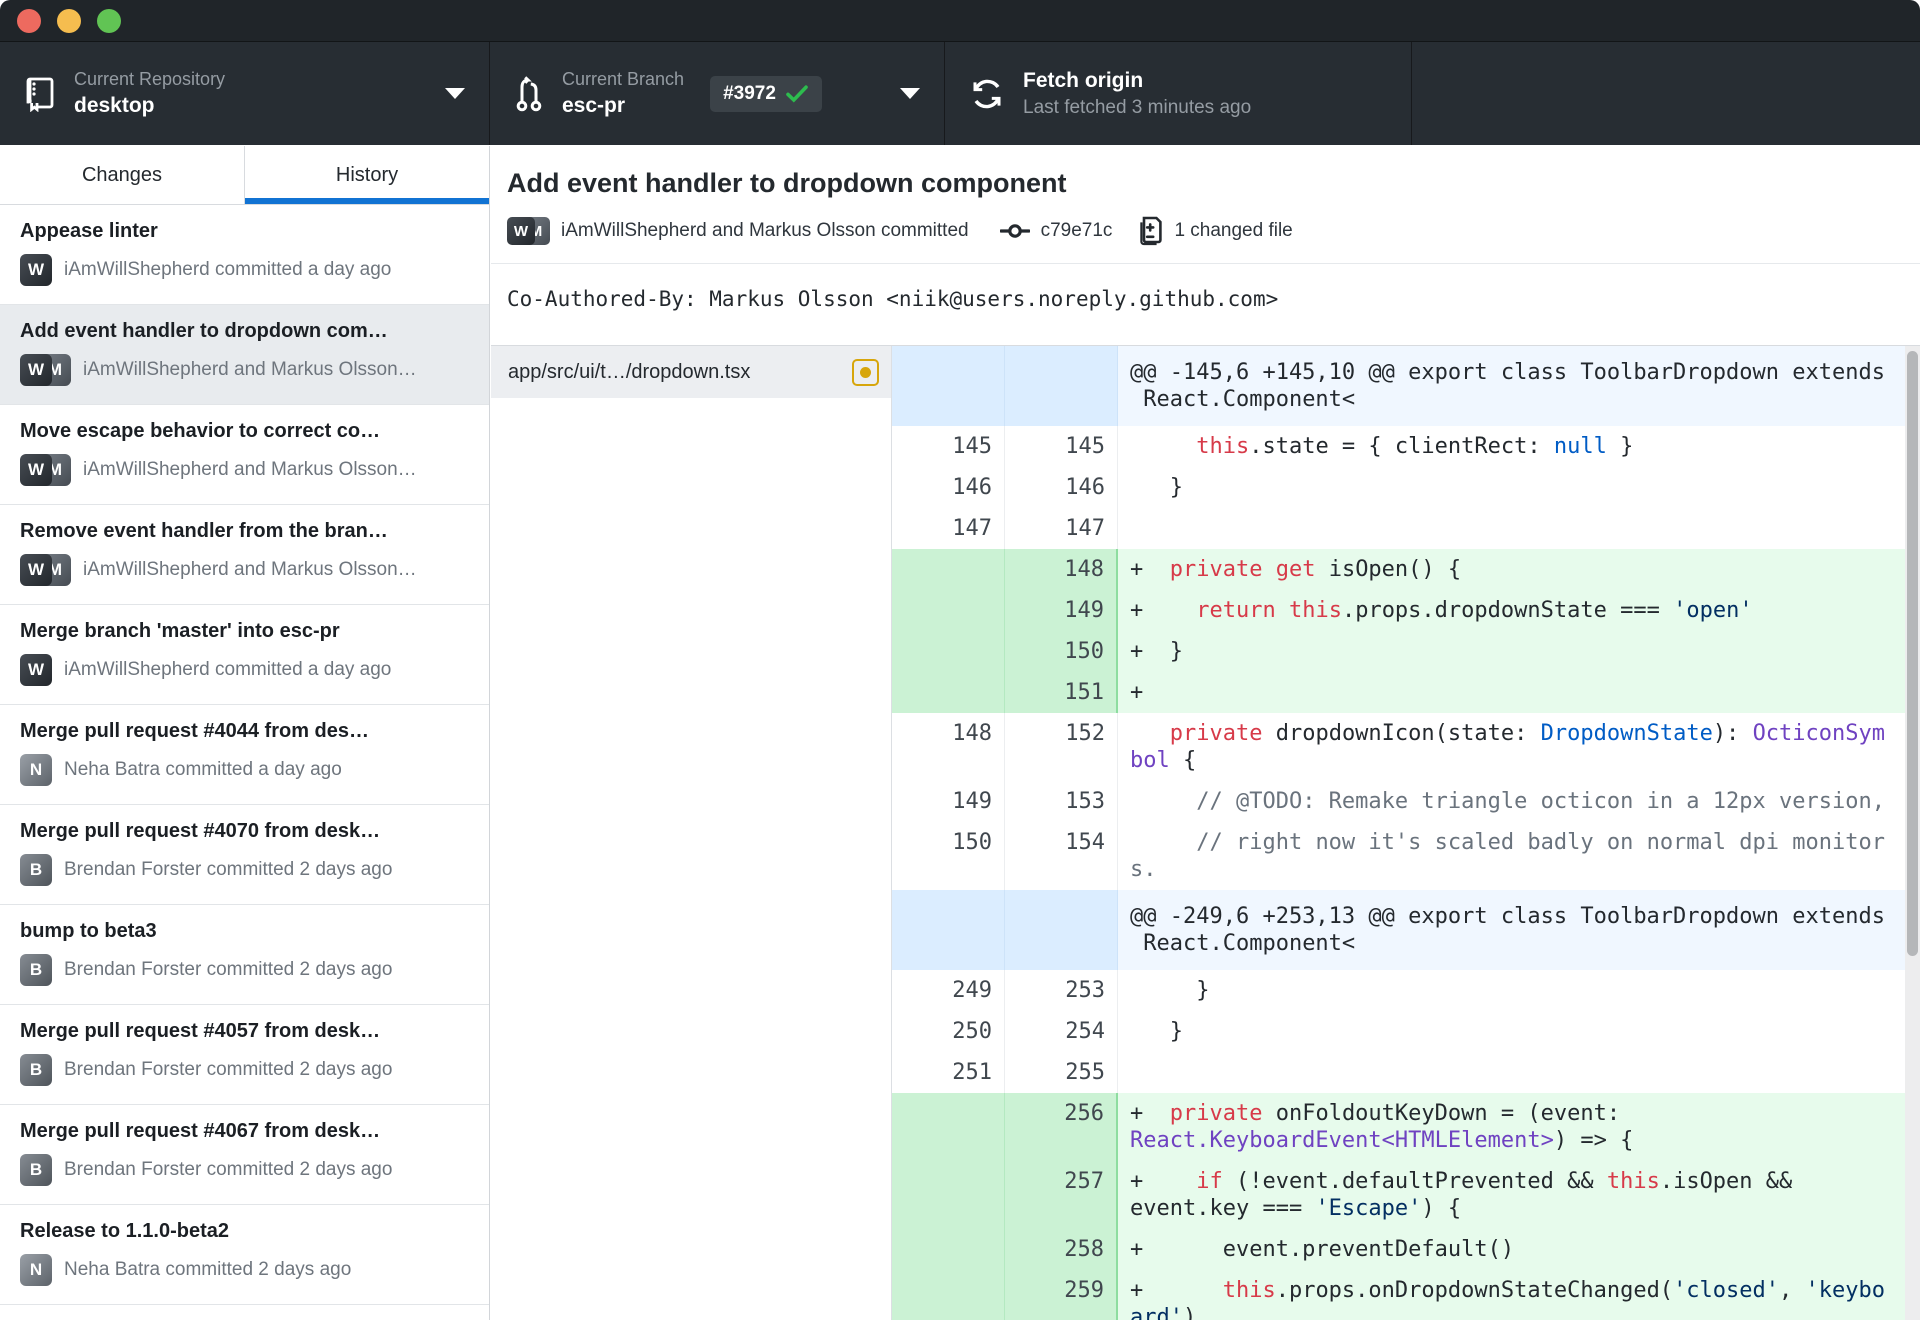 This screenshot has width=1920, height=1320. I want to click on last-fetched-text: Last fetched 3 minutes ago, so click(1137, 107).